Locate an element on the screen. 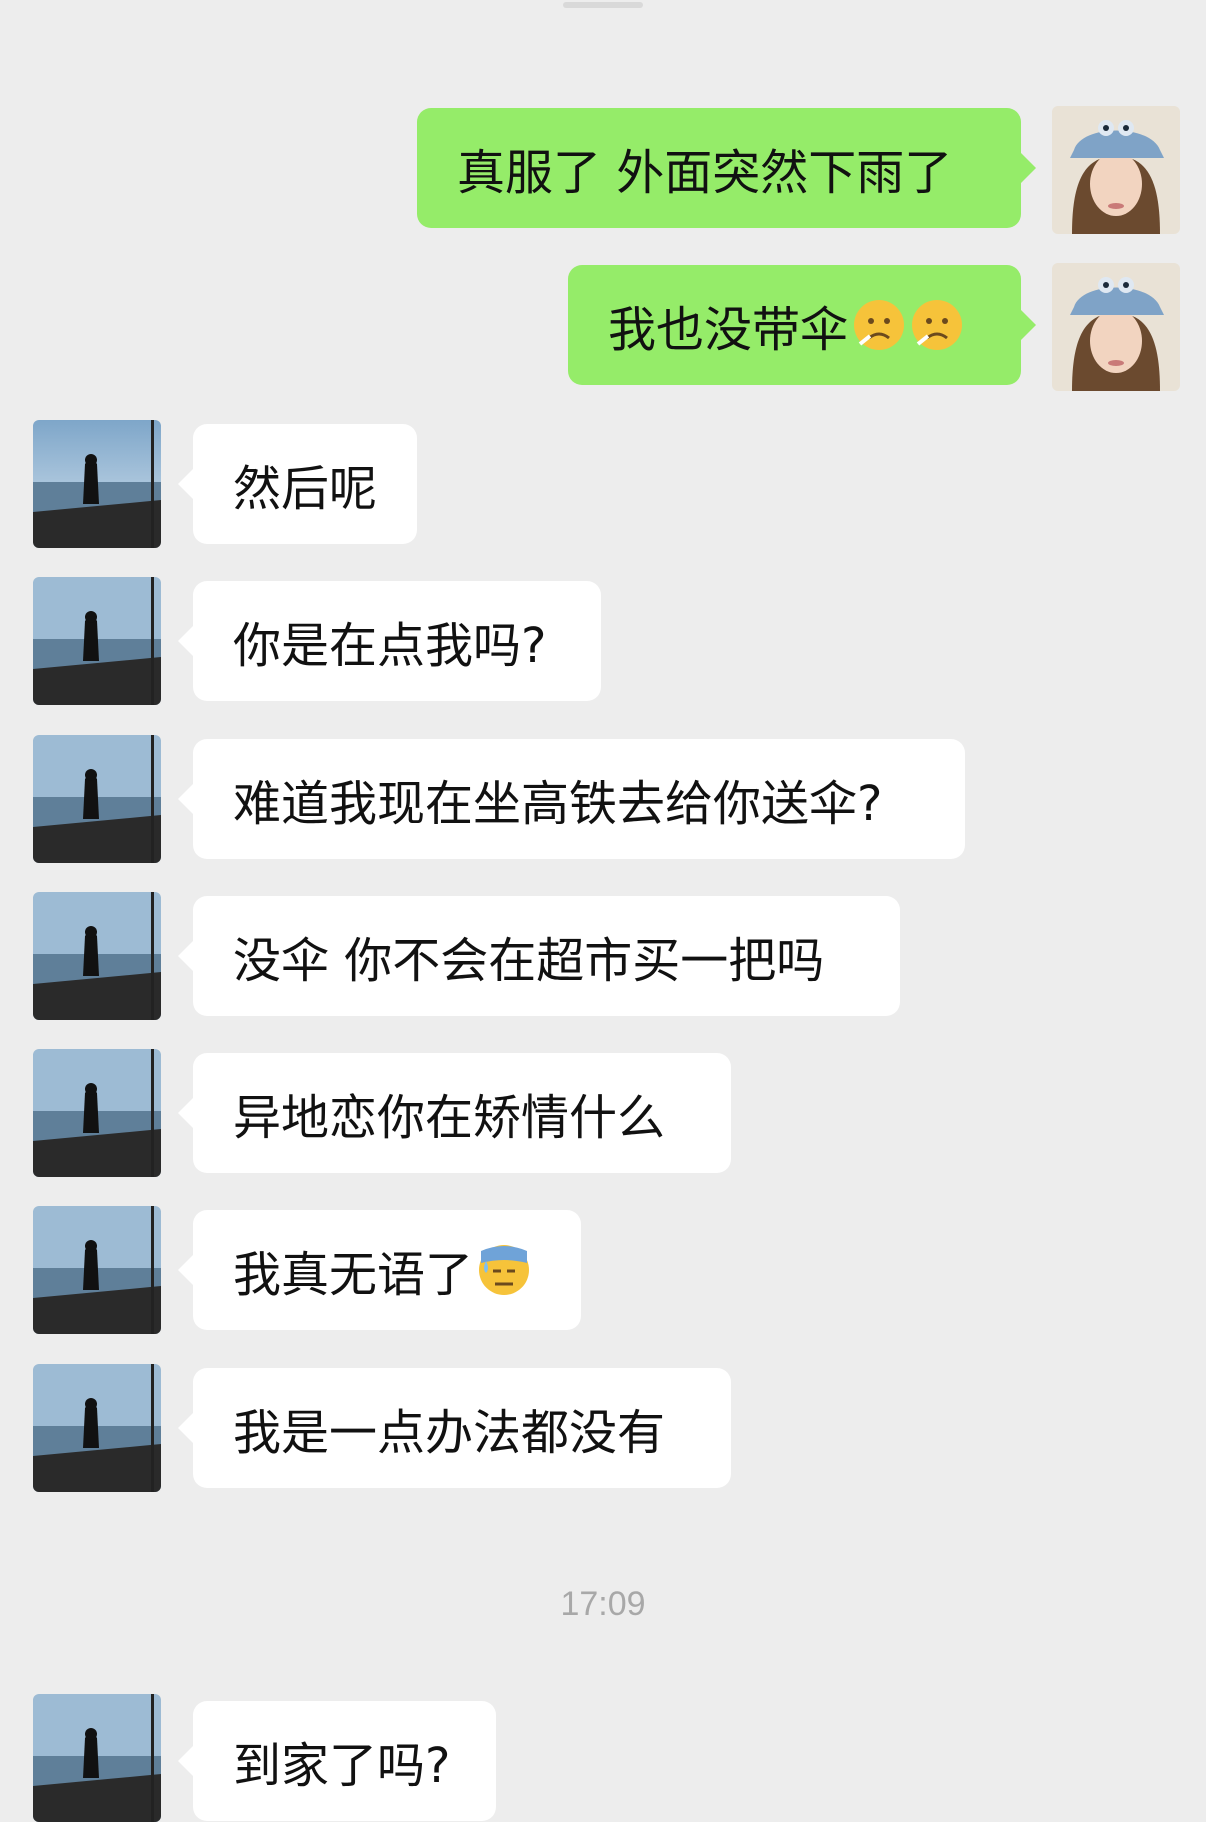 This screenshot has width=1206, height=1822. received-message-bubble: 难道我现在坐高铁去给你送伞? is located at coordinates (571, 799).